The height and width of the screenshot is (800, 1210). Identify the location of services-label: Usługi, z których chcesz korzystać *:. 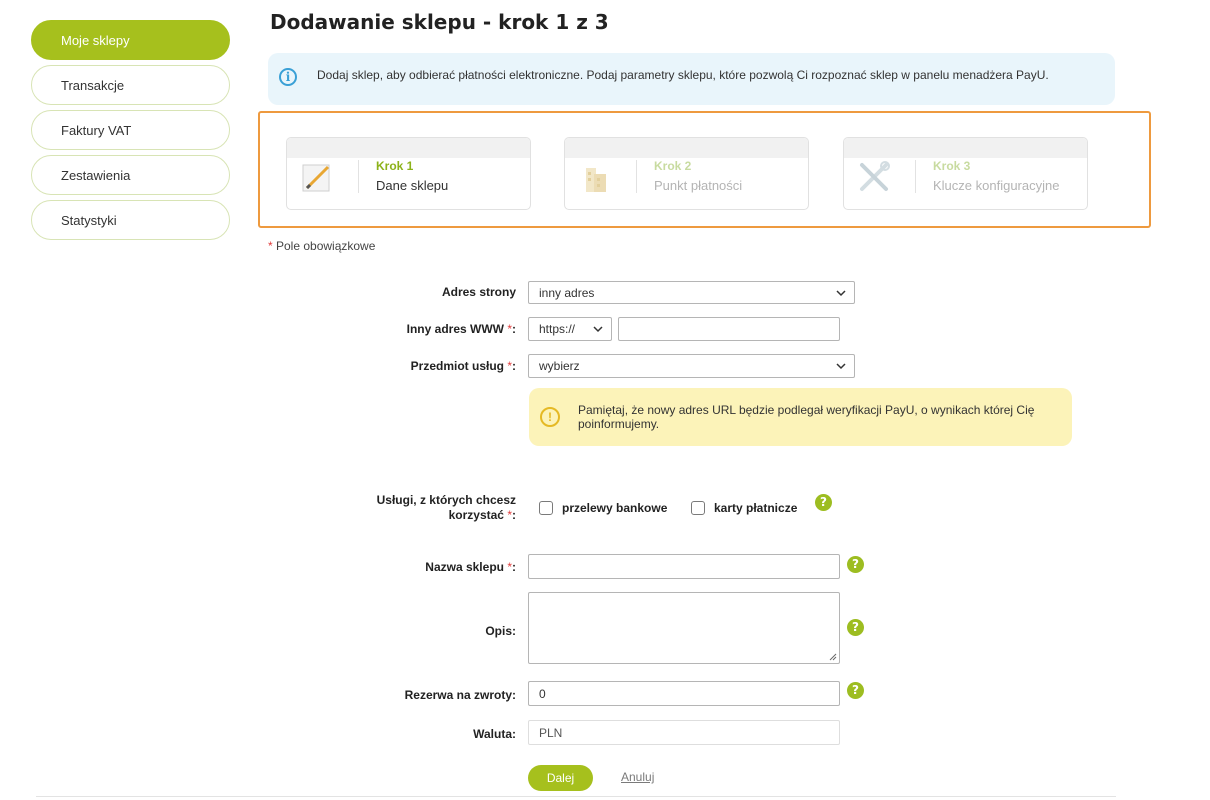
(446, 508).